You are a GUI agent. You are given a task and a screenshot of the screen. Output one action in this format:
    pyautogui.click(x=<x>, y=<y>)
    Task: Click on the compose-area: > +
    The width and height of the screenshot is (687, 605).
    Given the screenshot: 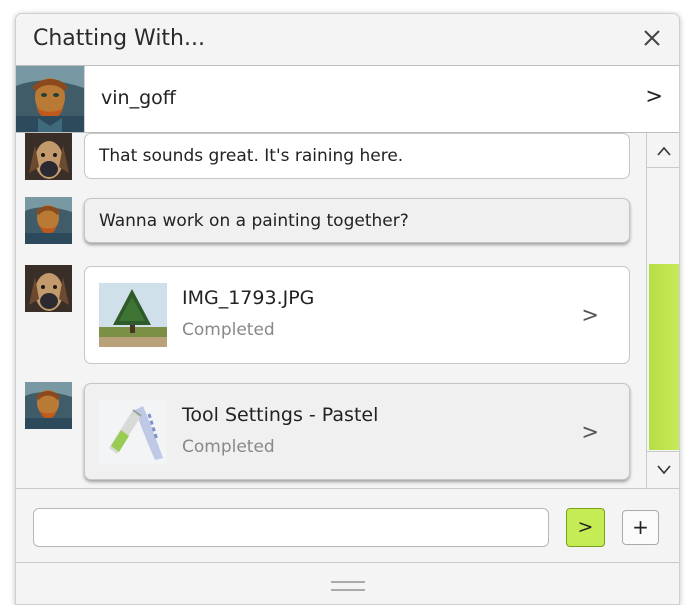 What is the action you would take?
    pyautogui.click(x=347, y=525)
    